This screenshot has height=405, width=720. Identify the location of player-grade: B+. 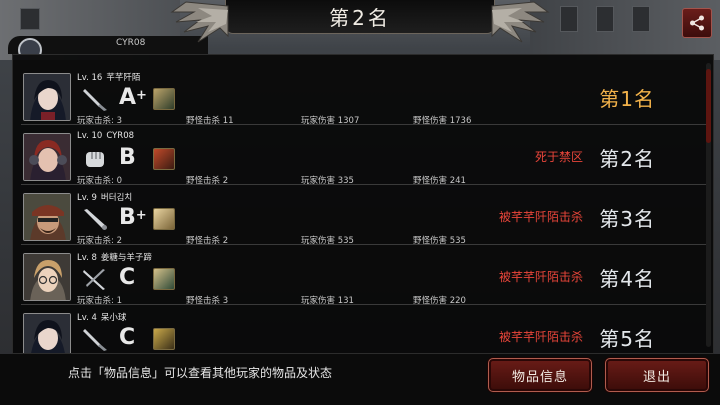
(133, 218).